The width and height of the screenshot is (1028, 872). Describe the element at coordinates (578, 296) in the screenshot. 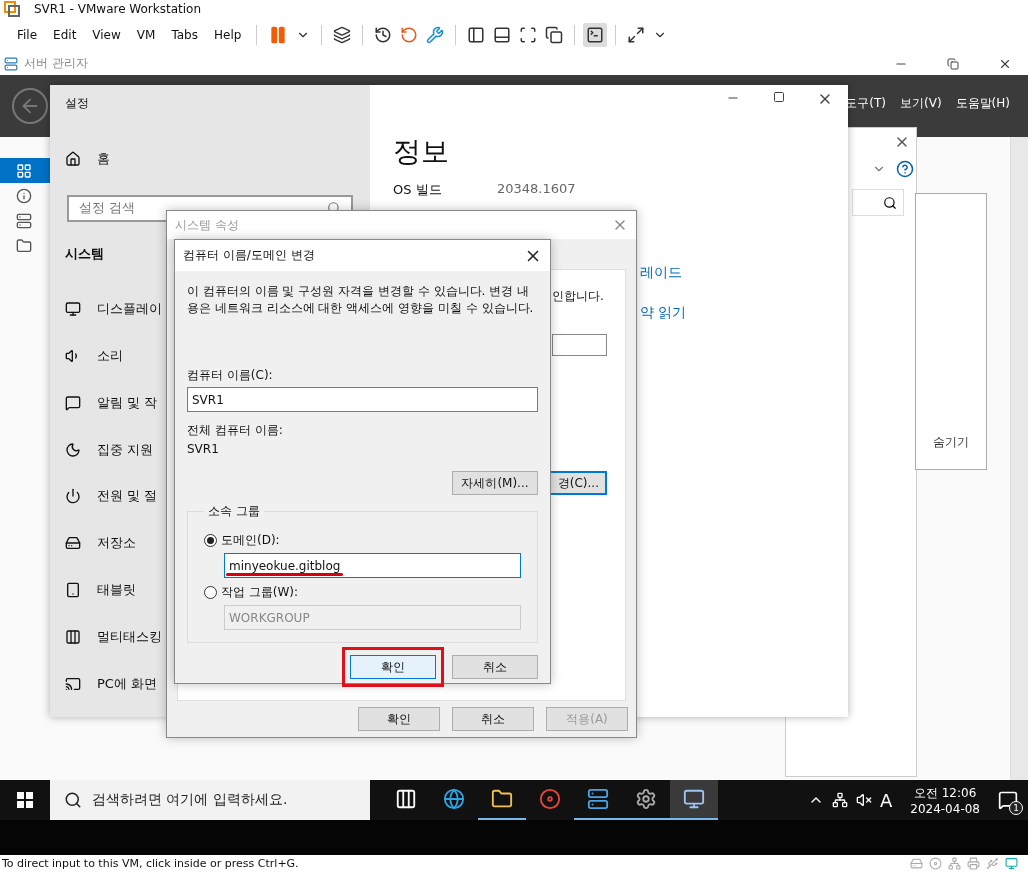

I see `info-text: 인합니다.` at that location.